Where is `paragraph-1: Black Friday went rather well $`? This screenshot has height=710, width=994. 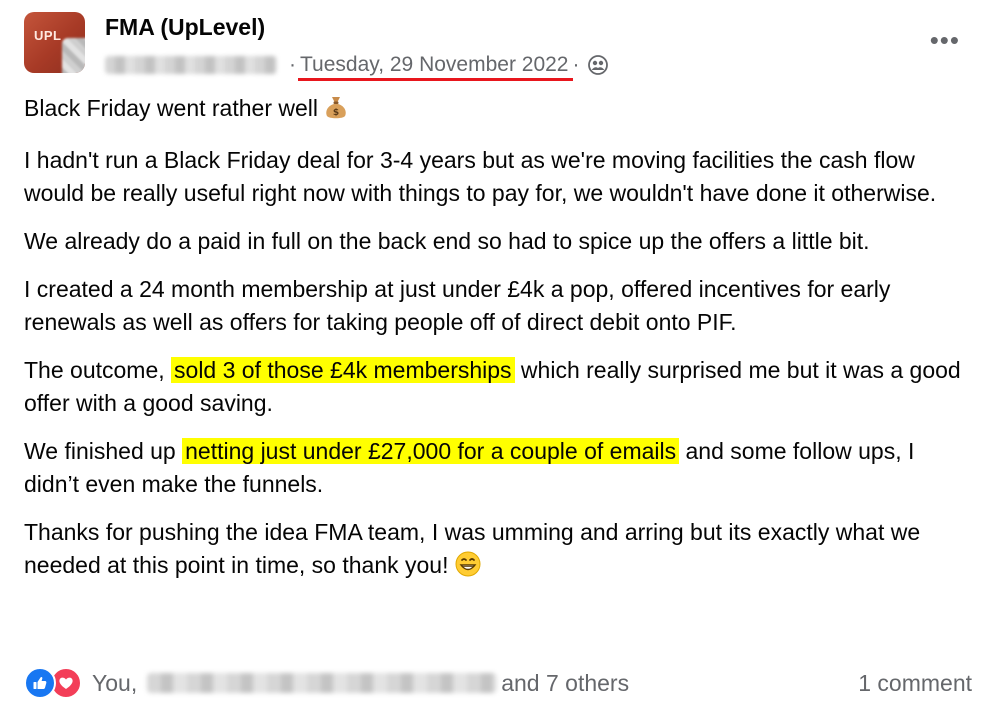
paragraph-1: Black Friday went rather well $ is located at coordinates (498, 110).